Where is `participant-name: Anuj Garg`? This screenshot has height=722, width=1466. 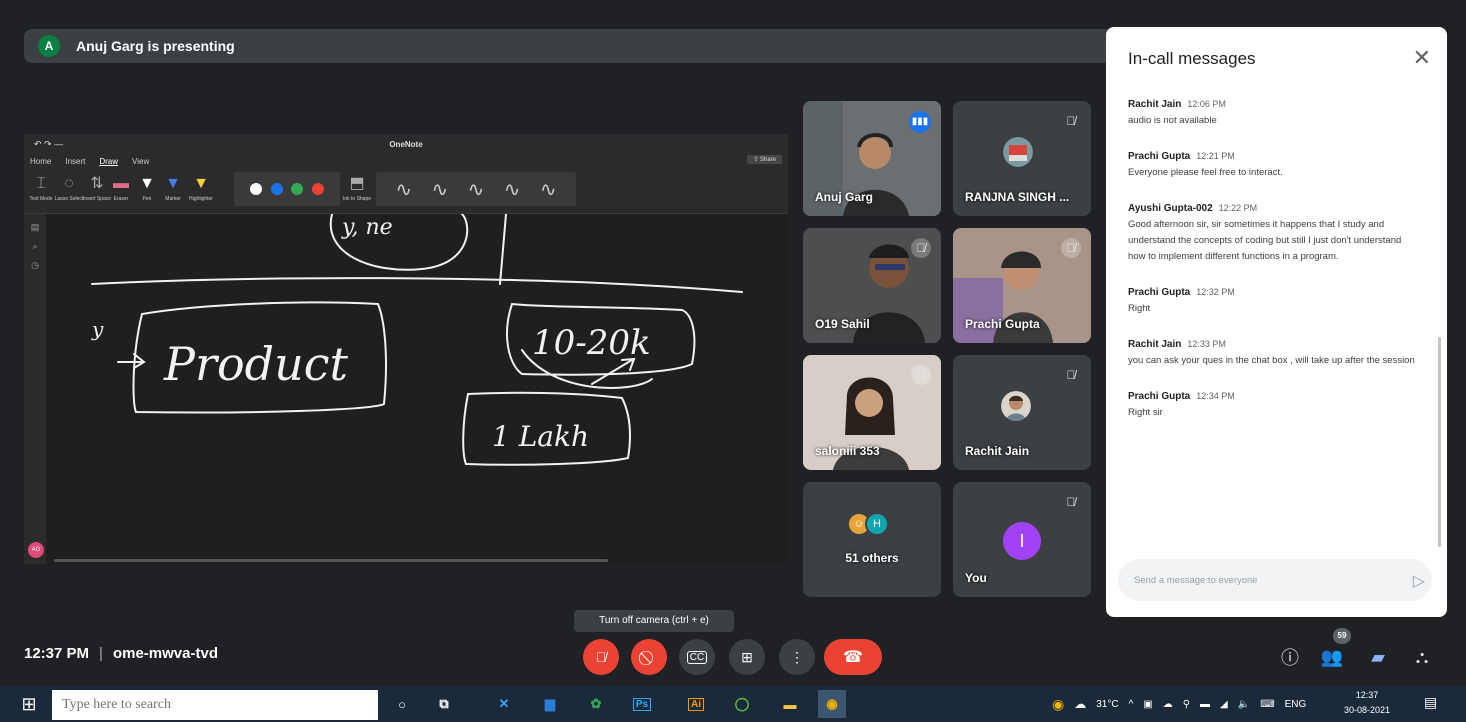 participant-name: Anuj Garg is located at coordinates (844, 197).